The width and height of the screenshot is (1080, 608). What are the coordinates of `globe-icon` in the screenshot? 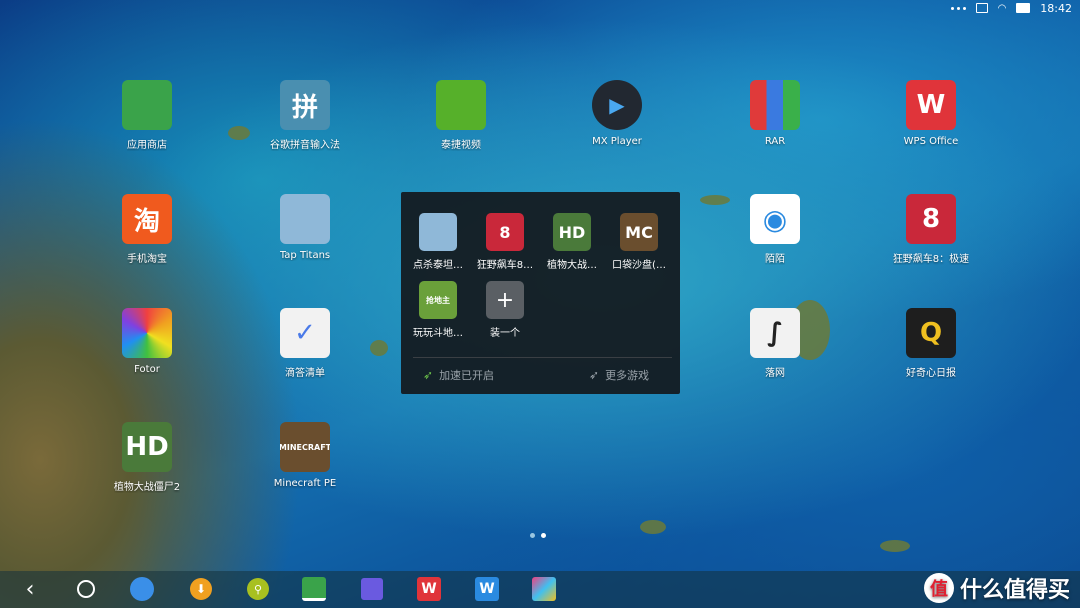 It's located at (142, 589).